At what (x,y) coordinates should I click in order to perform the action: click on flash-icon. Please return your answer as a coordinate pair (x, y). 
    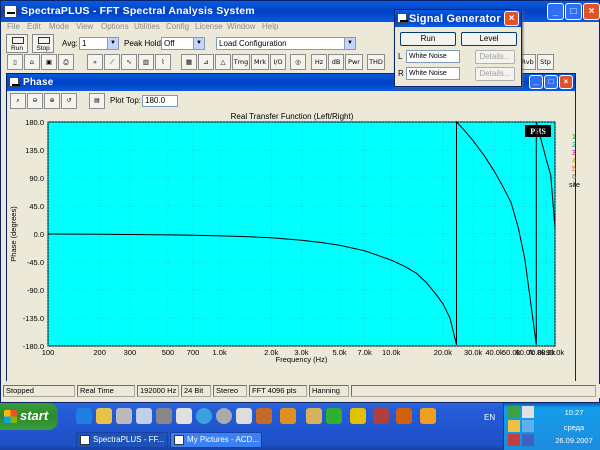
    Looking at the image, I should click on (358, 416).